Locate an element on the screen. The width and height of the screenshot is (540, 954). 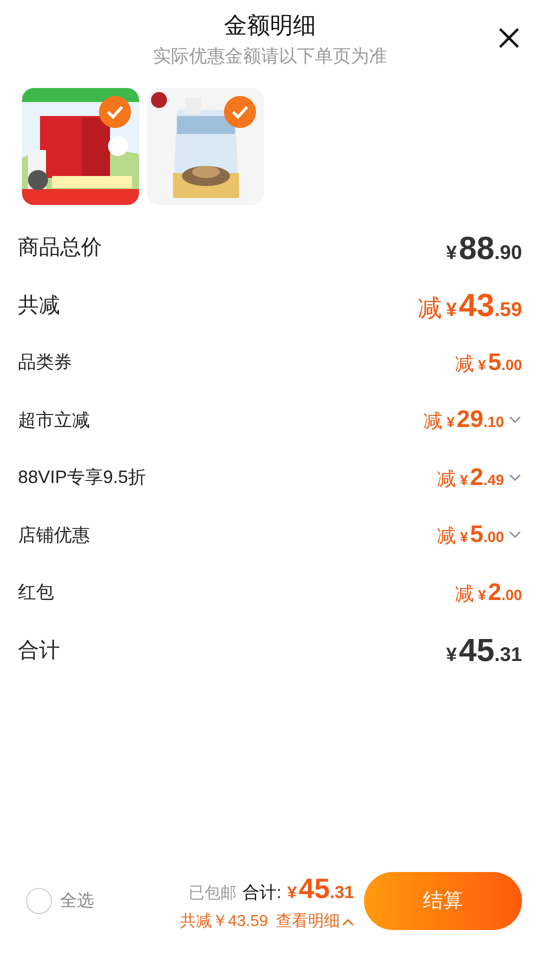
row-label: 超市立减 is located at coordinates (54, 420).